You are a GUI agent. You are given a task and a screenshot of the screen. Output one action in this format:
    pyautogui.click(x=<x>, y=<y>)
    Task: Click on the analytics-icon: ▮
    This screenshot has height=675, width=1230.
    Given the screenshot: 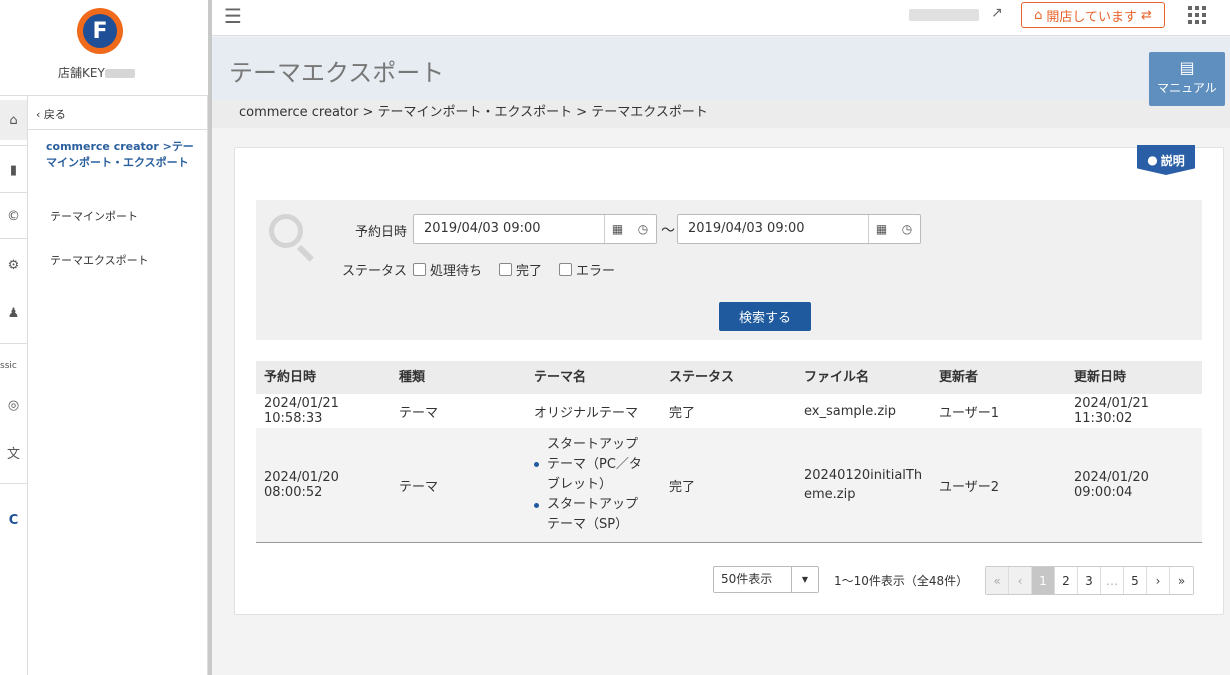 What is the action you would take?
    pyautogui.click(x=13, y=170)
    